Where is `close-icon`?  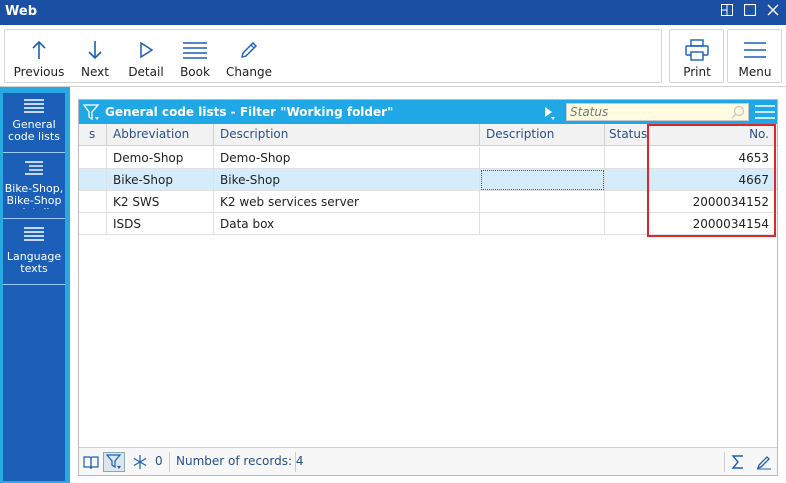 close-icon is located at coordinates (773, 12).